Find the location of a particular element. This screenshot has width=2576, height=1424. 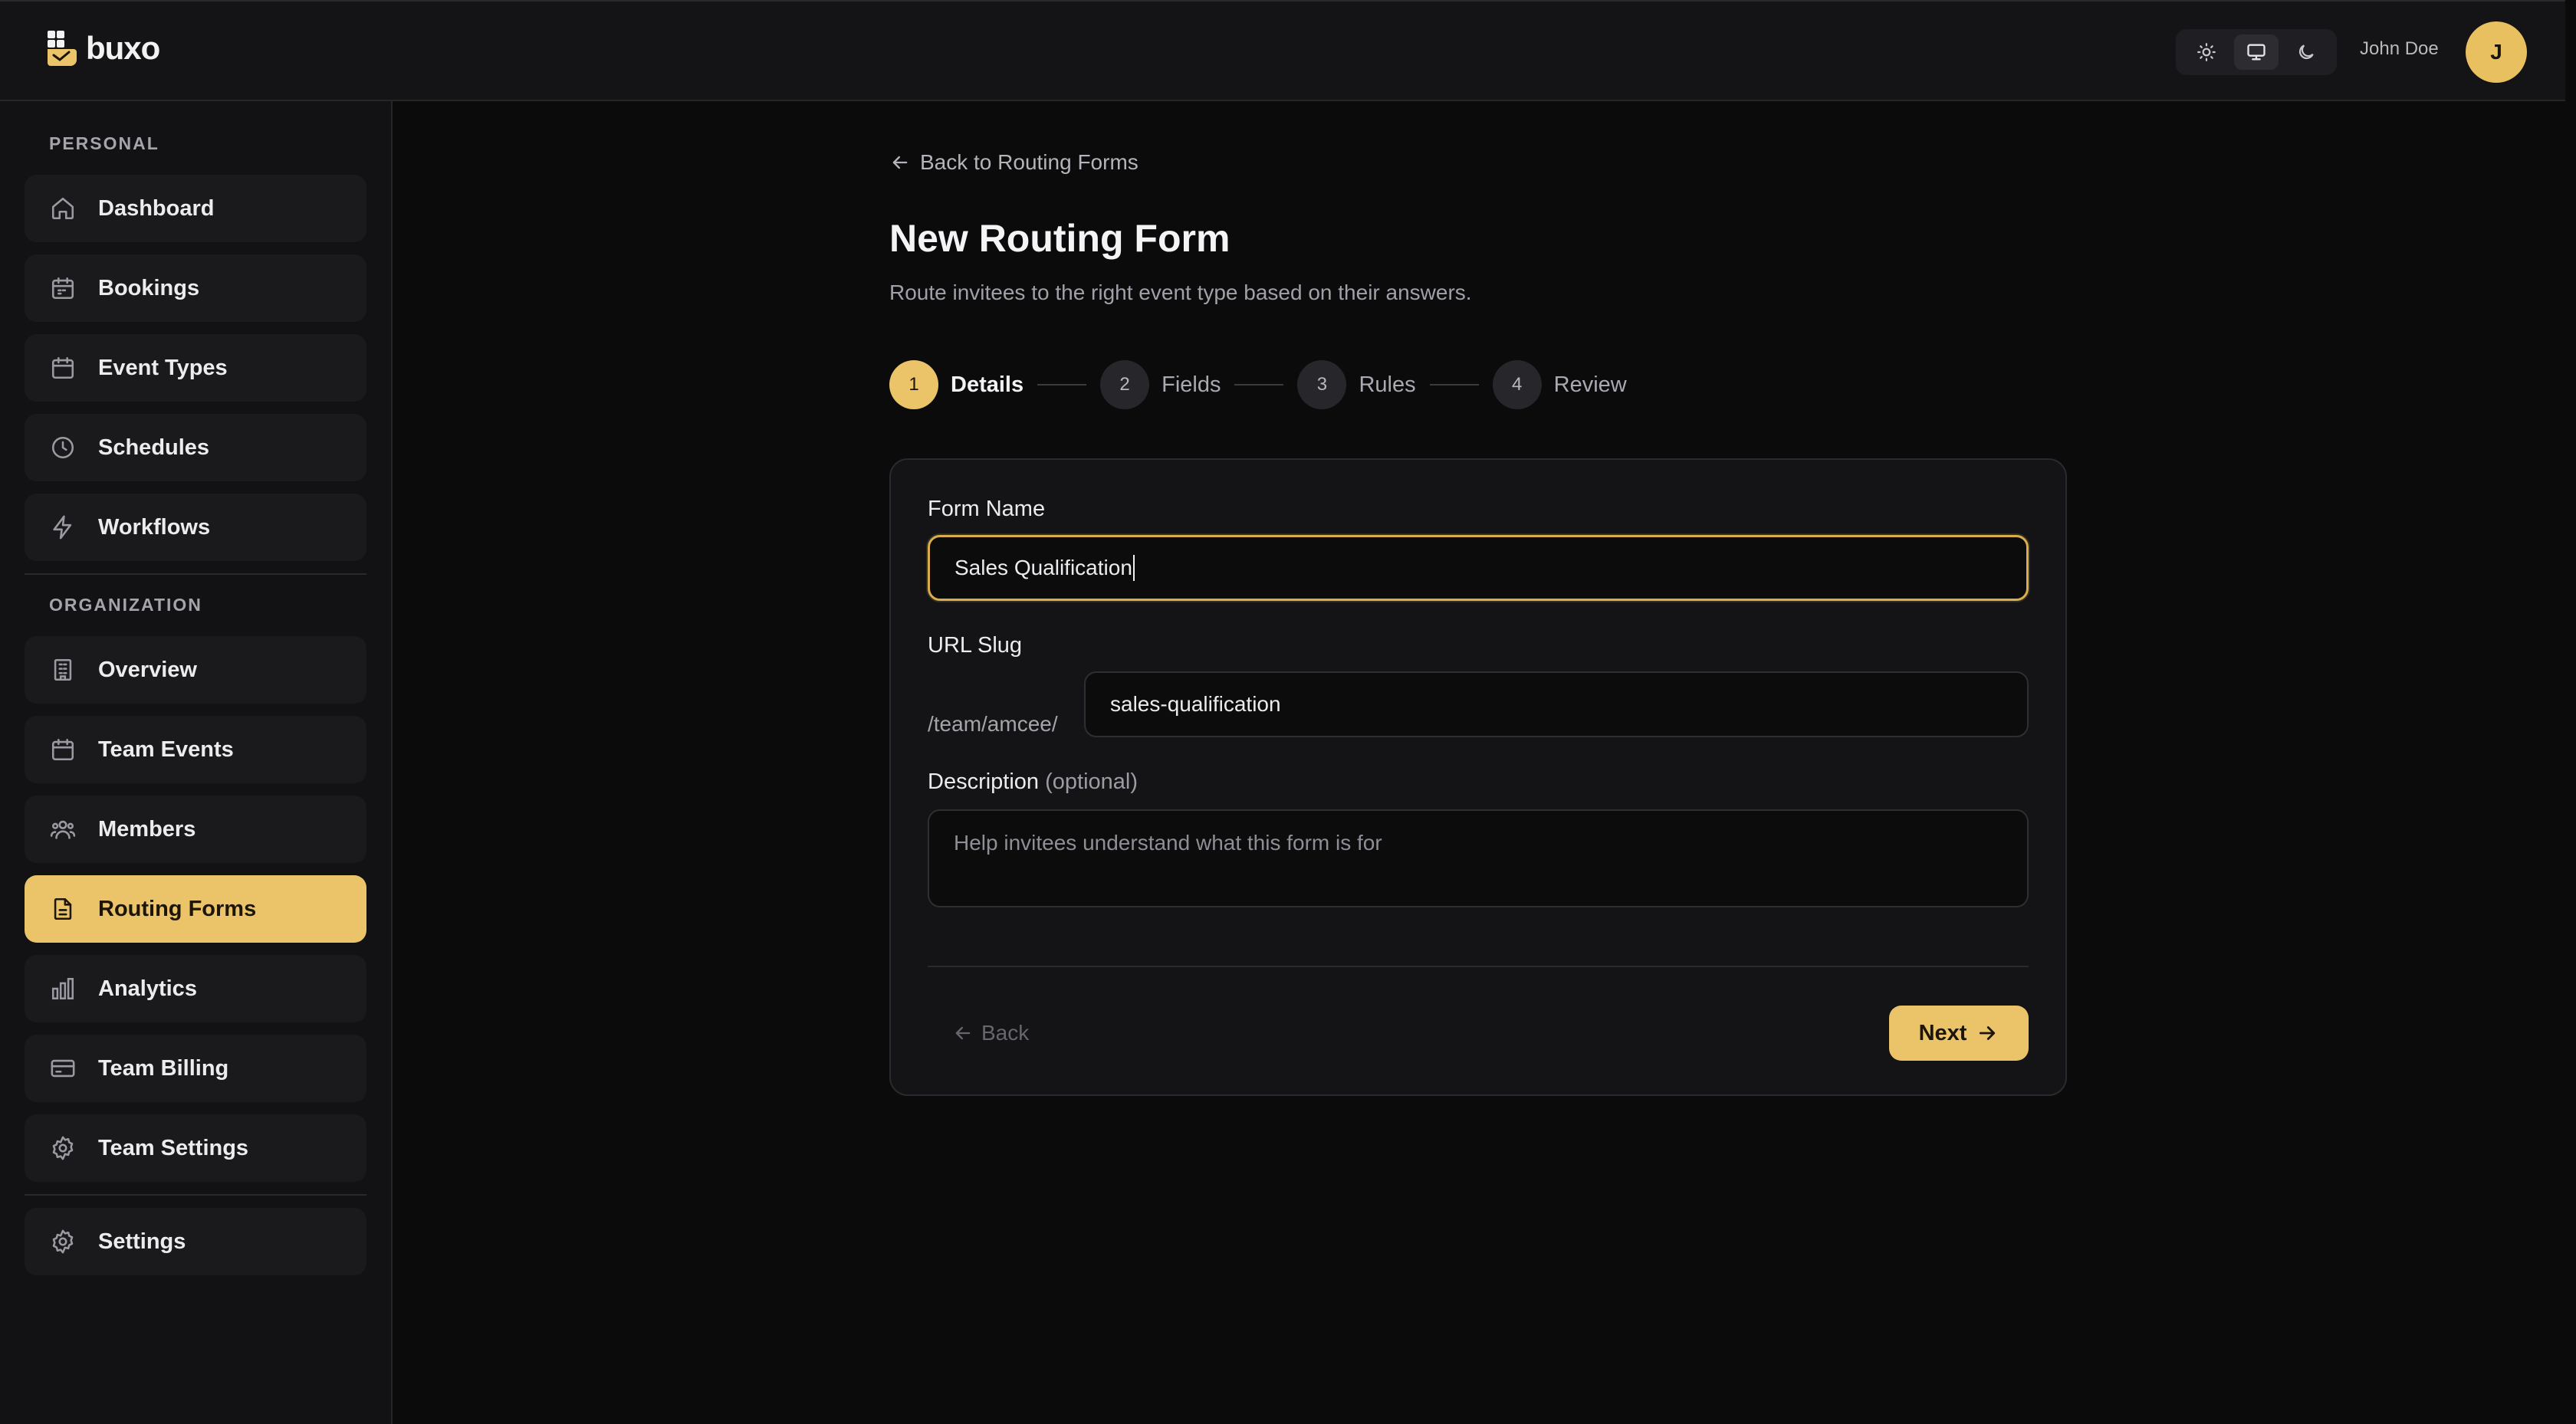

sidebar-item-label: Workflows is located at coordinates (154, 527).